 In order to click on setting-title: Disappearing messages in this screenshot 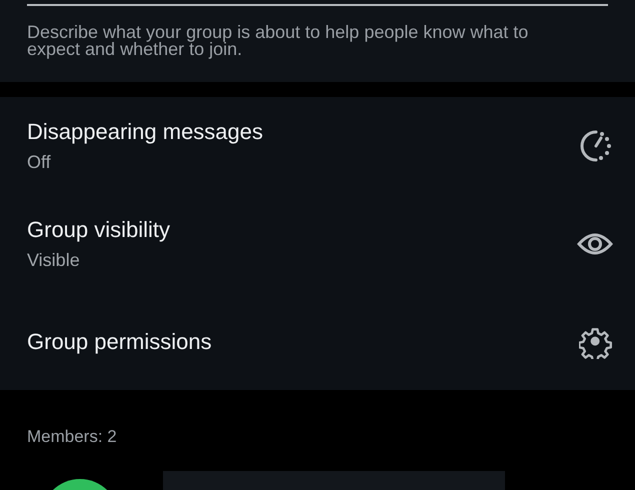, I will do `click(145, 132)`.